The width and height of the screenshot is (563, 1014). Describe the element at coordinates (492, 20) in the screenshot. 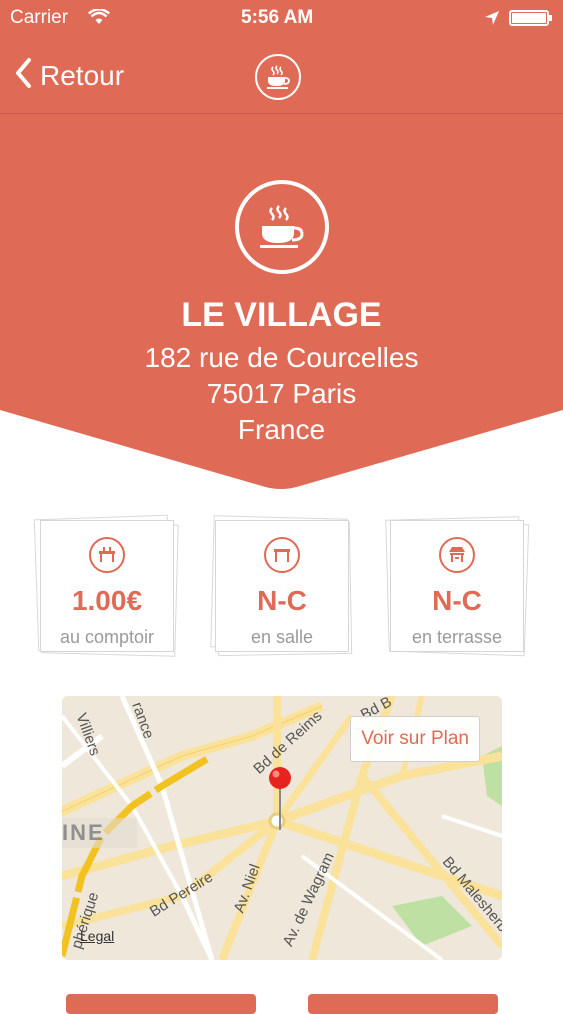

I see `location-arrow-icon` at that location.